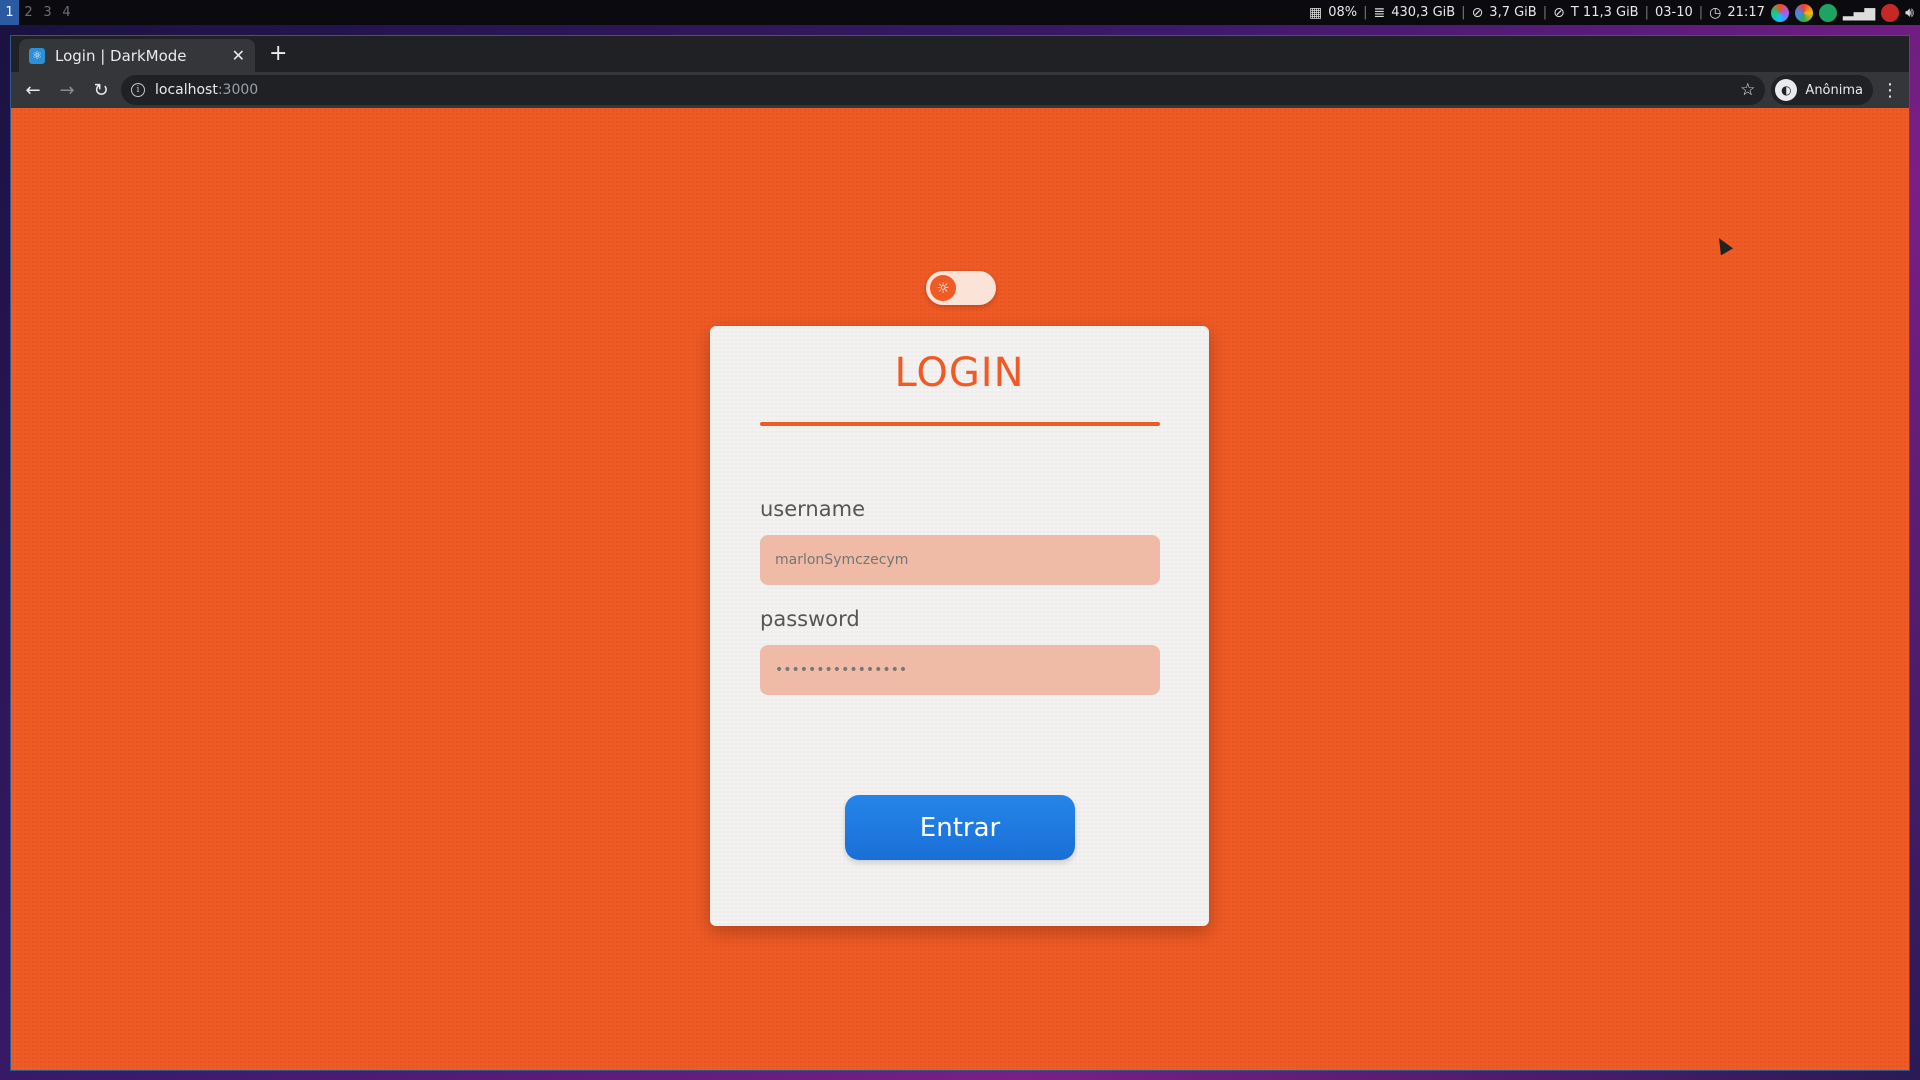 This screenshot has height=1080, width=1920. I want to click on submit-button: Entrar, so click(960, 827).